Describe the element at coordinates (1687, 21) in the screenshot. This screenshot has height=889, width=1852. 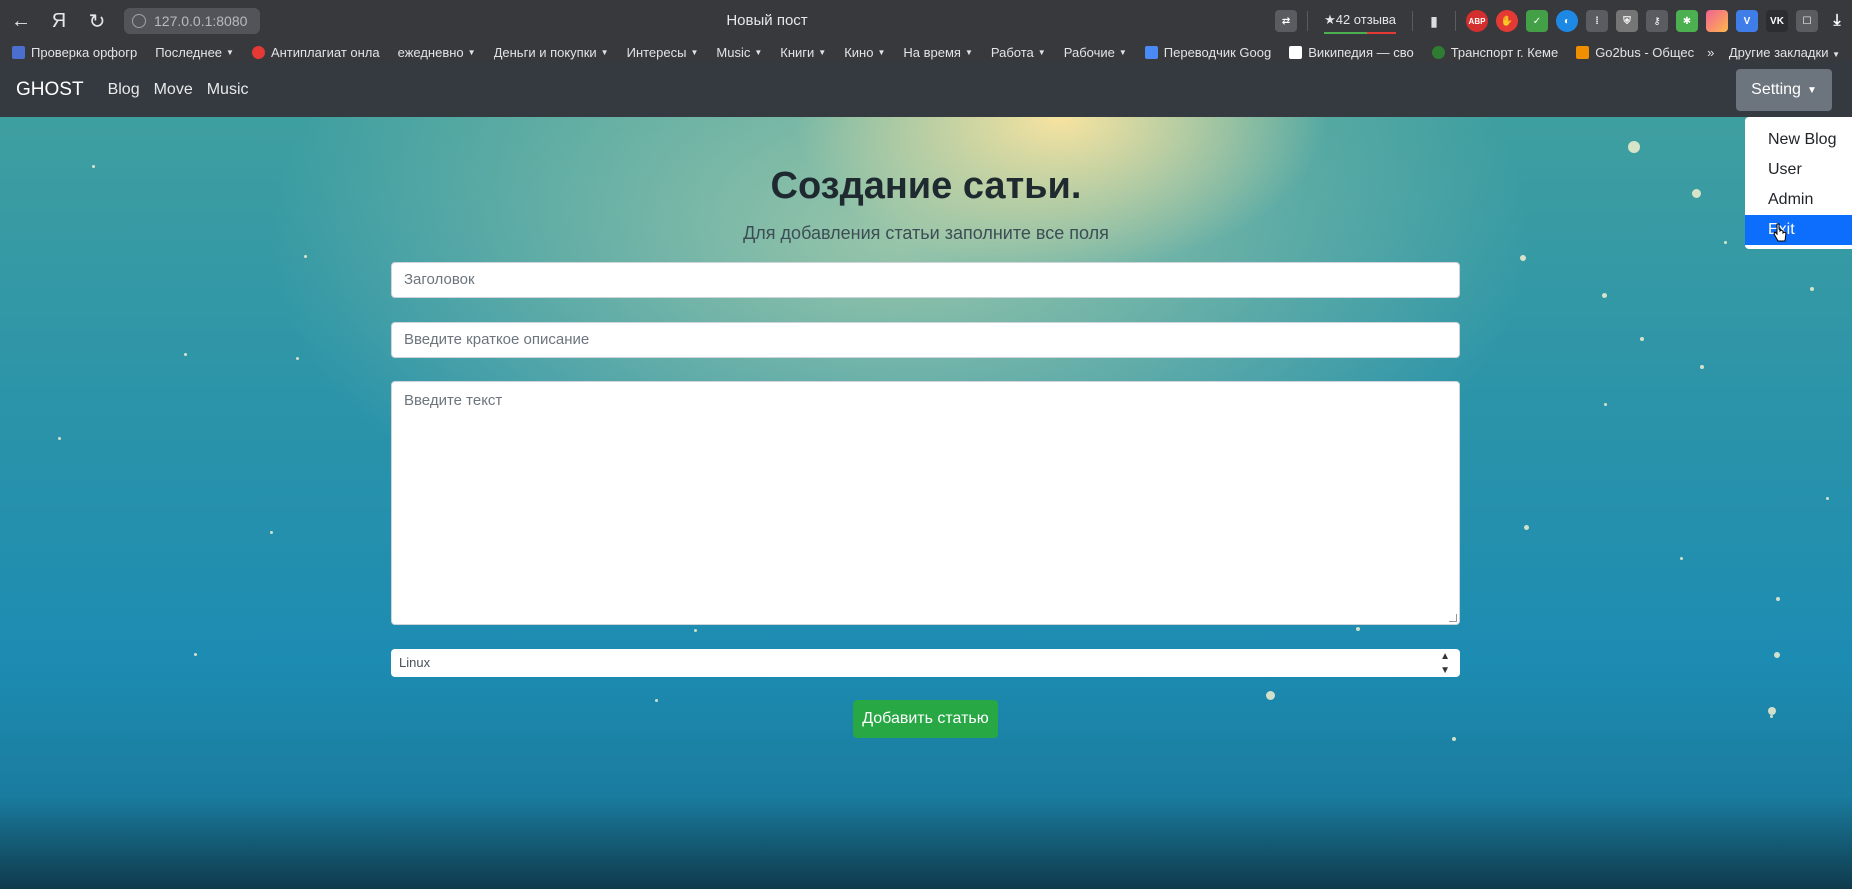
I see `puzzle-icon: ✱` at that location.